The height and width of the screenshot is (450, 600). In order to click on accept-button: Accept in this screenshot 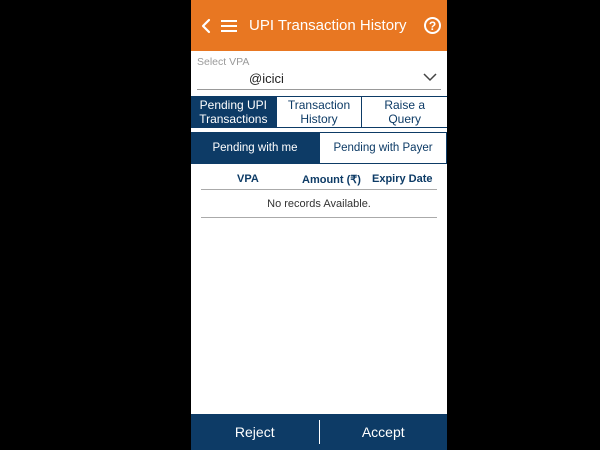, I will do `click(384, 432)`.